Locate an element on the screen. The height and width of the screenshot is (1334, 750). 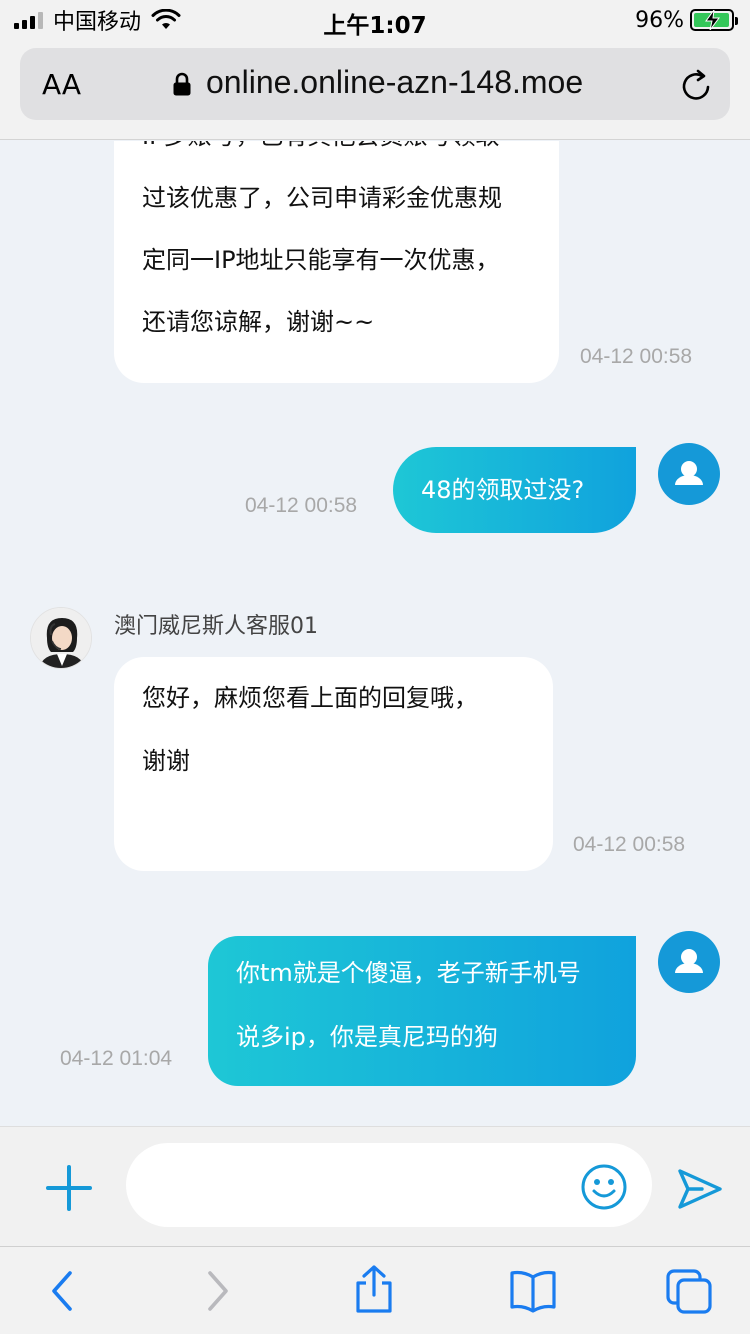
address-bar: AA online.online-azn-148.moe is located at coordinates (375, 84).